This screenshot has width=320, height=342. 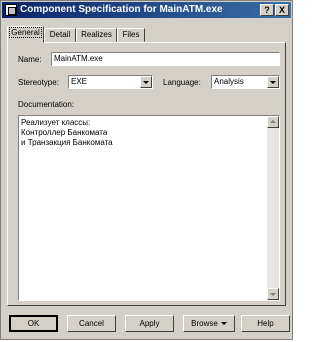 I want to click on close-button: X, so click(x=282, y=10).